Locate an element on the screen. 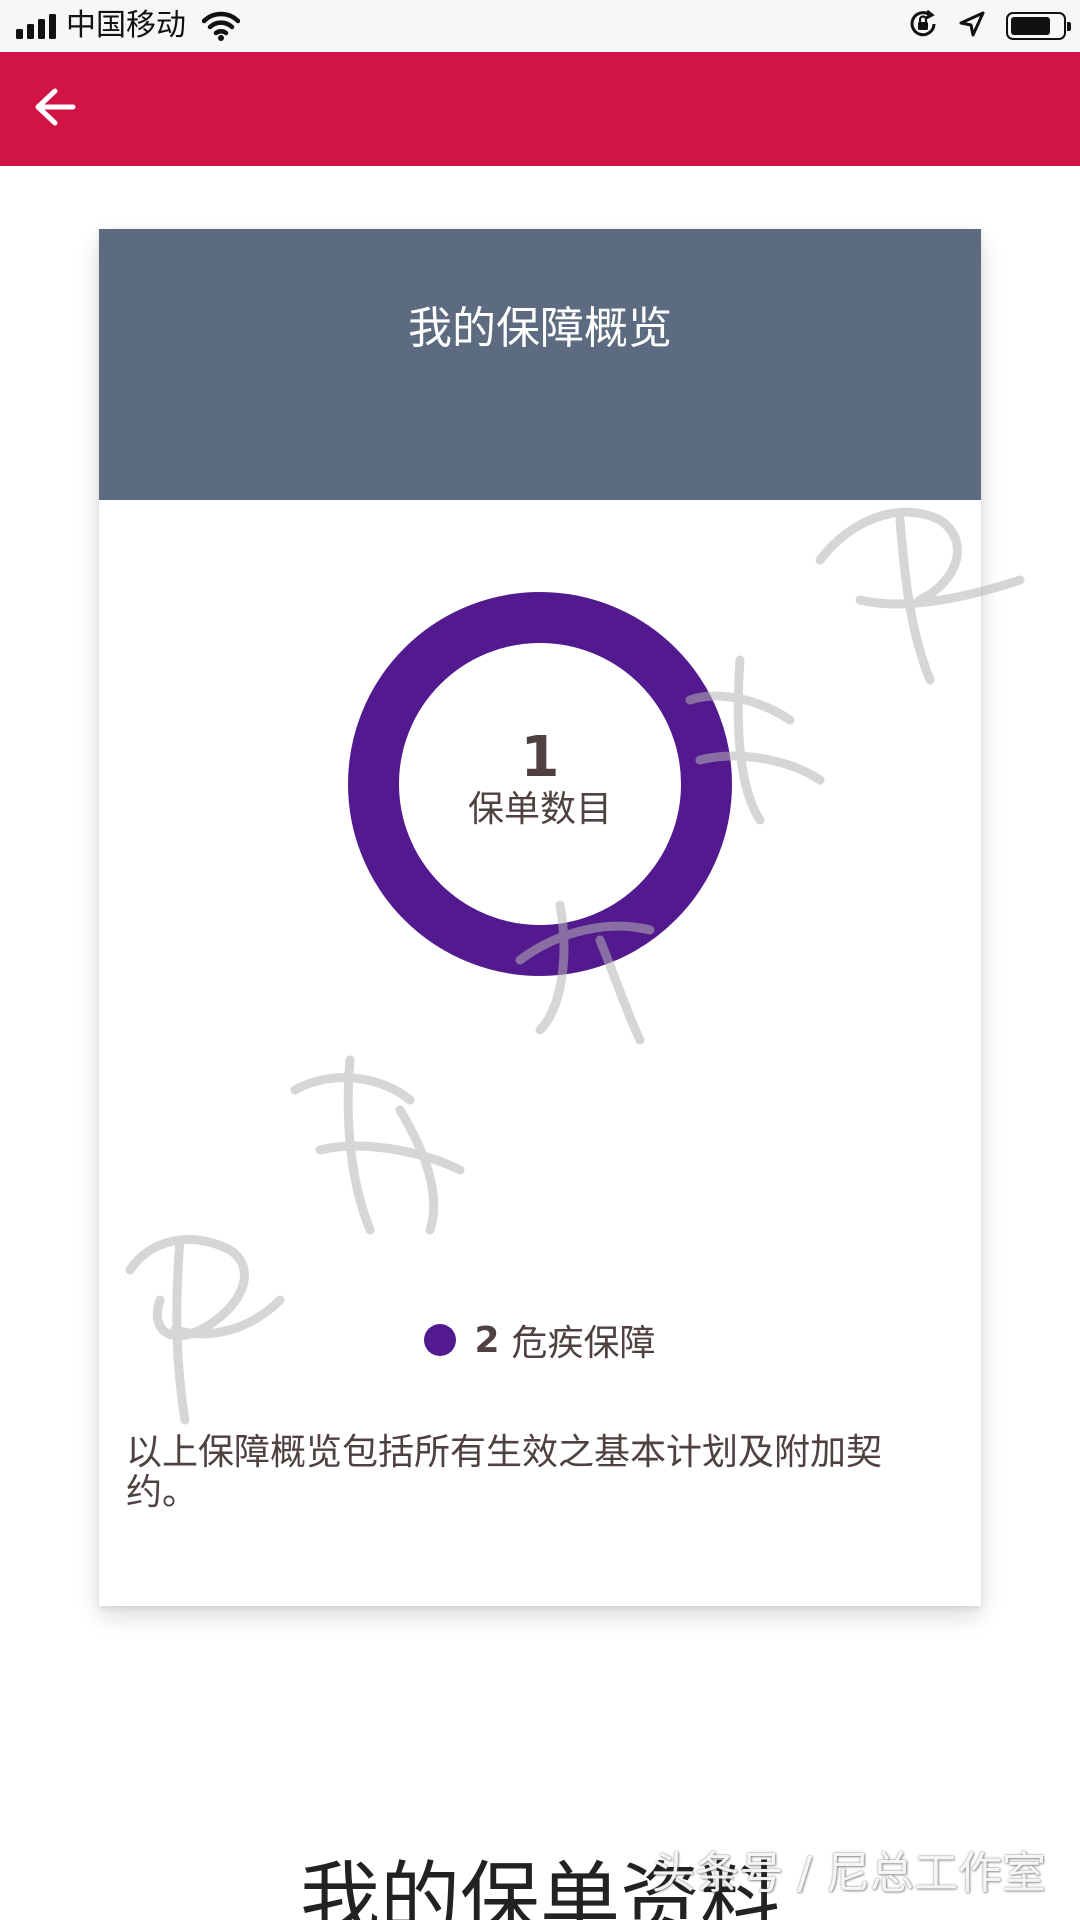 The image size is (1080, 1920). battery-level is located at coordinates (1030, 26).